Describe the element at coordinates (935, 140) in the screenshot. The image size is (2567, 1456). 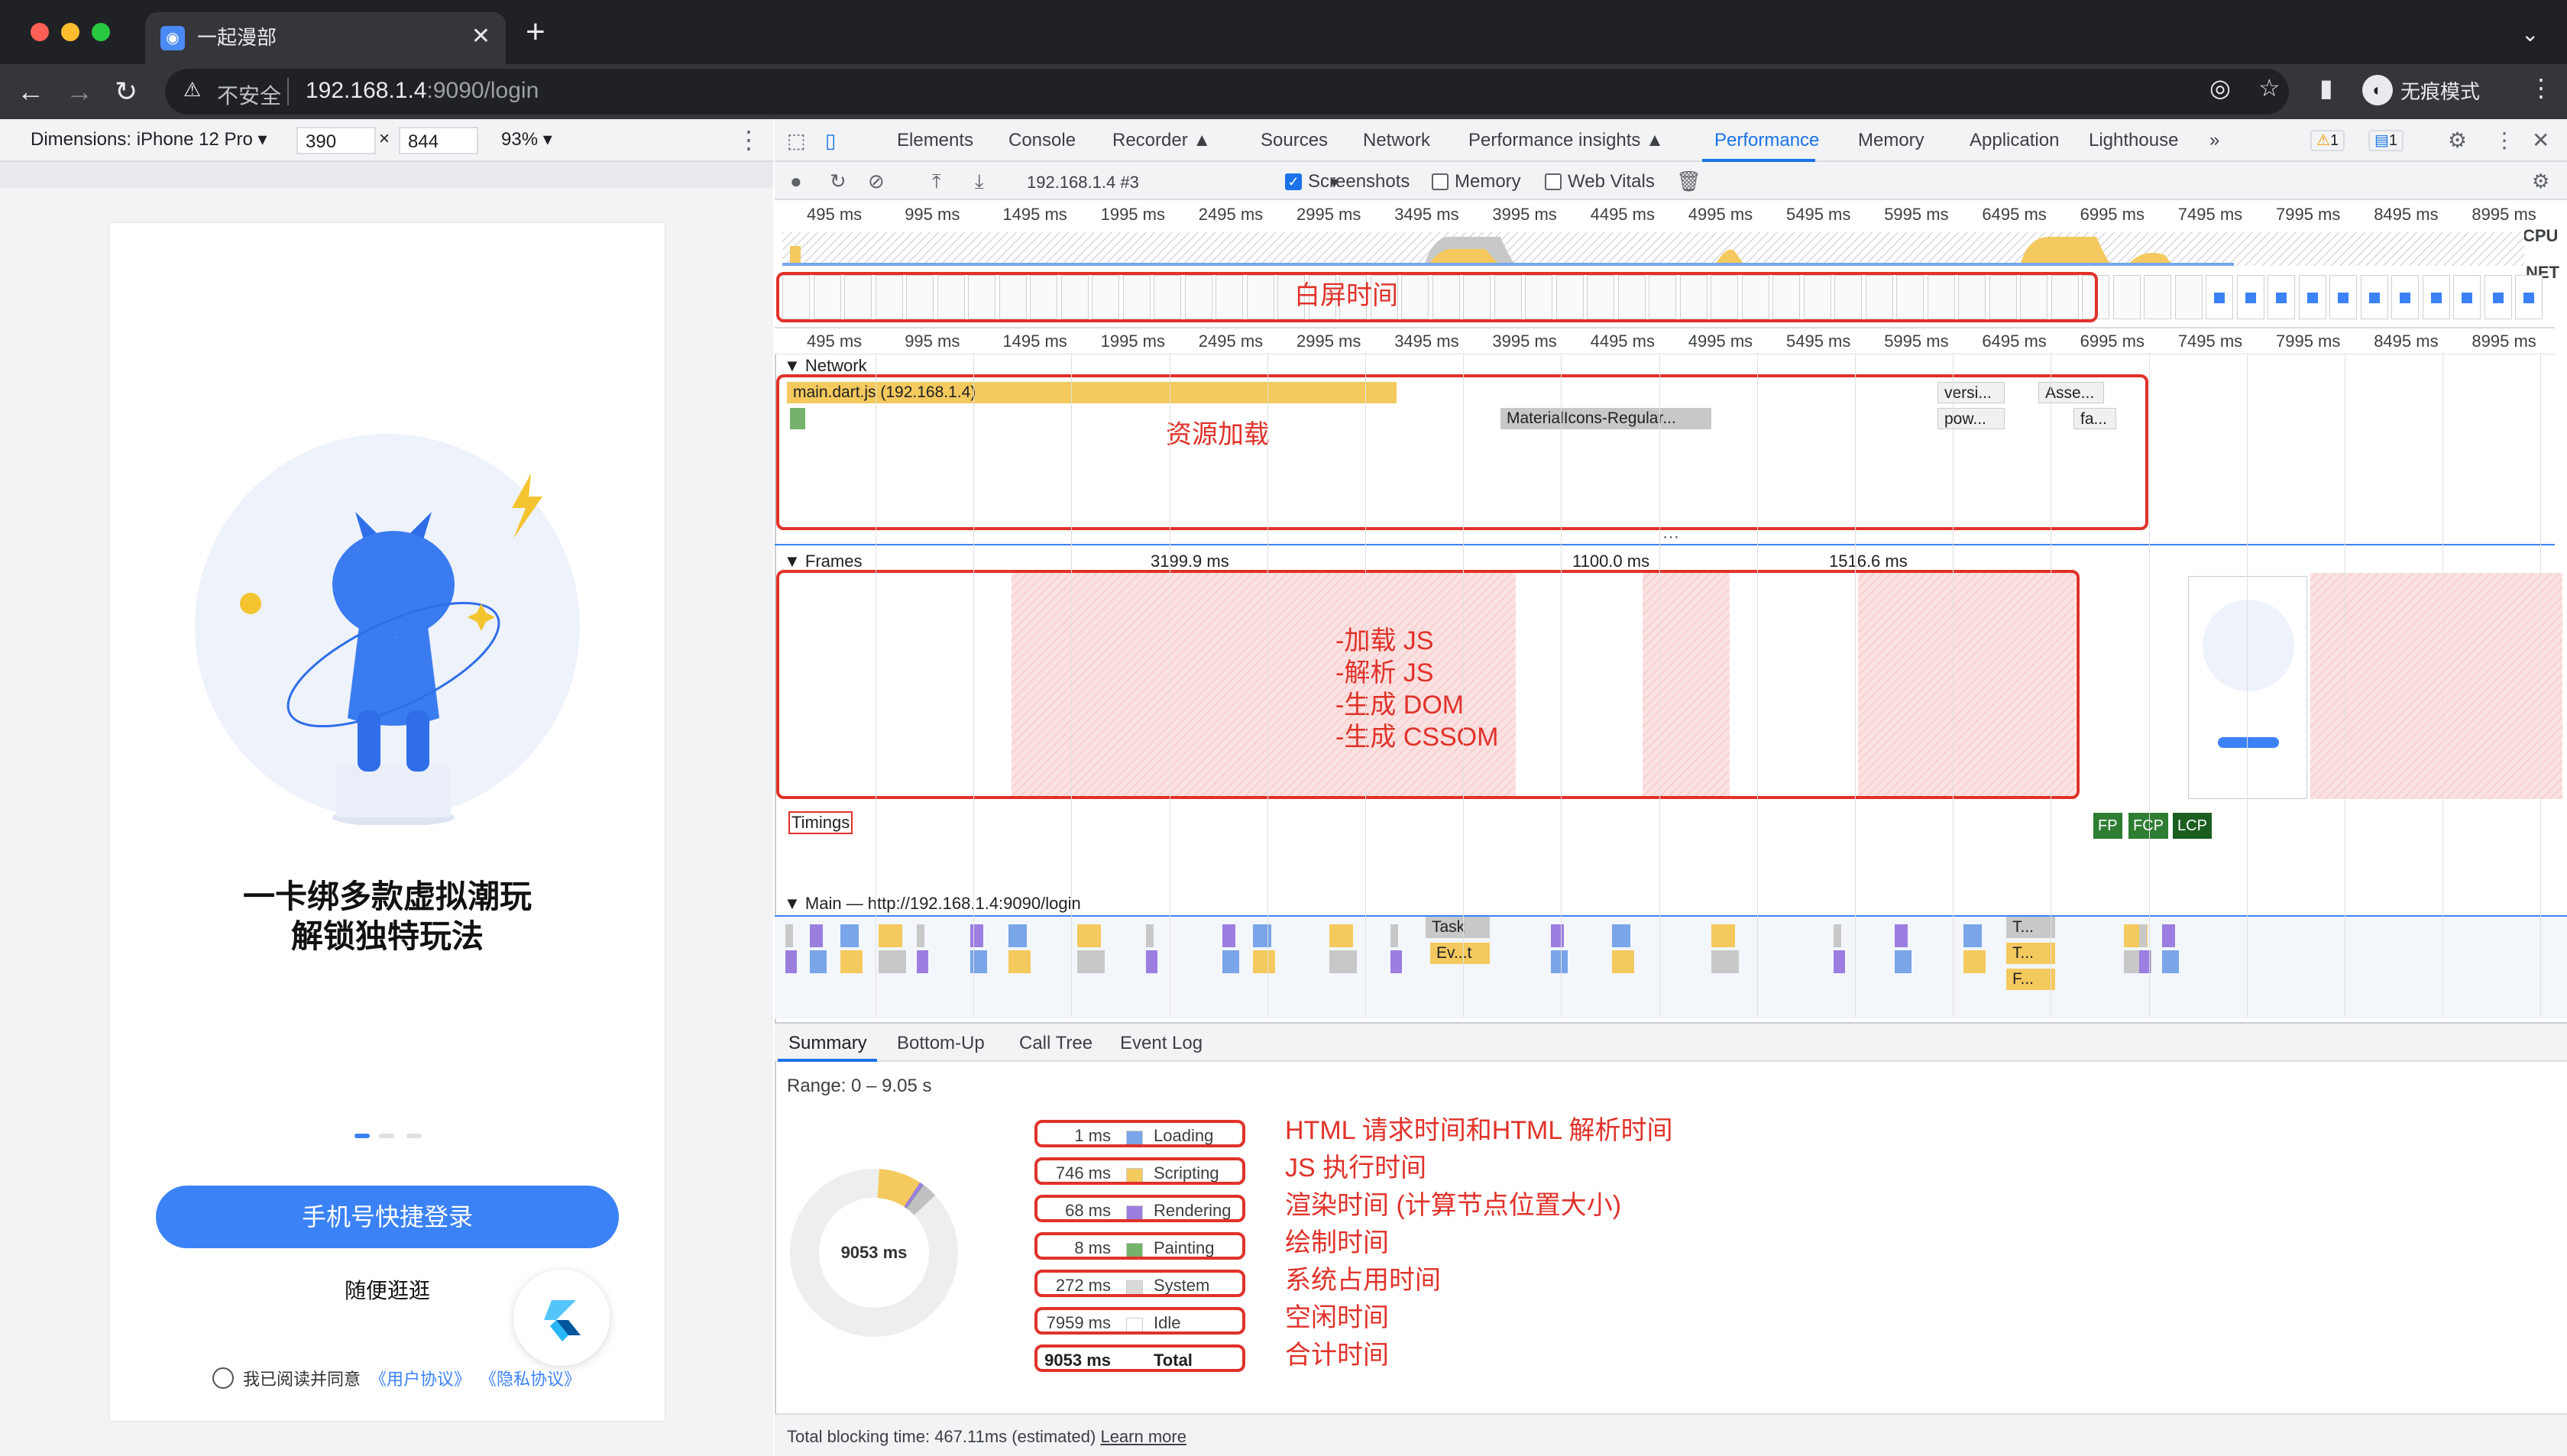
I see `tab-elements: Elements` at that location.